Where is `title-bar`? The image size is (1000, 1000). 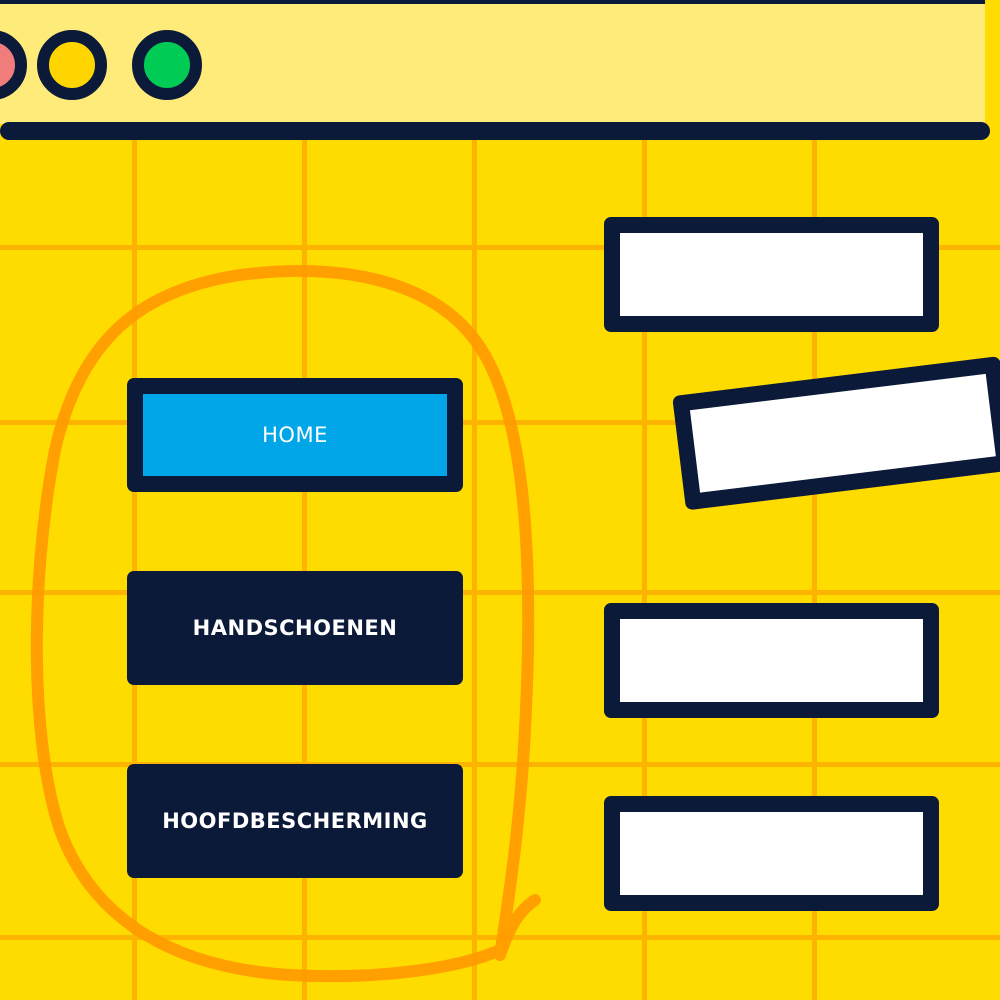
title-bar is located at coordinates (492, 62).